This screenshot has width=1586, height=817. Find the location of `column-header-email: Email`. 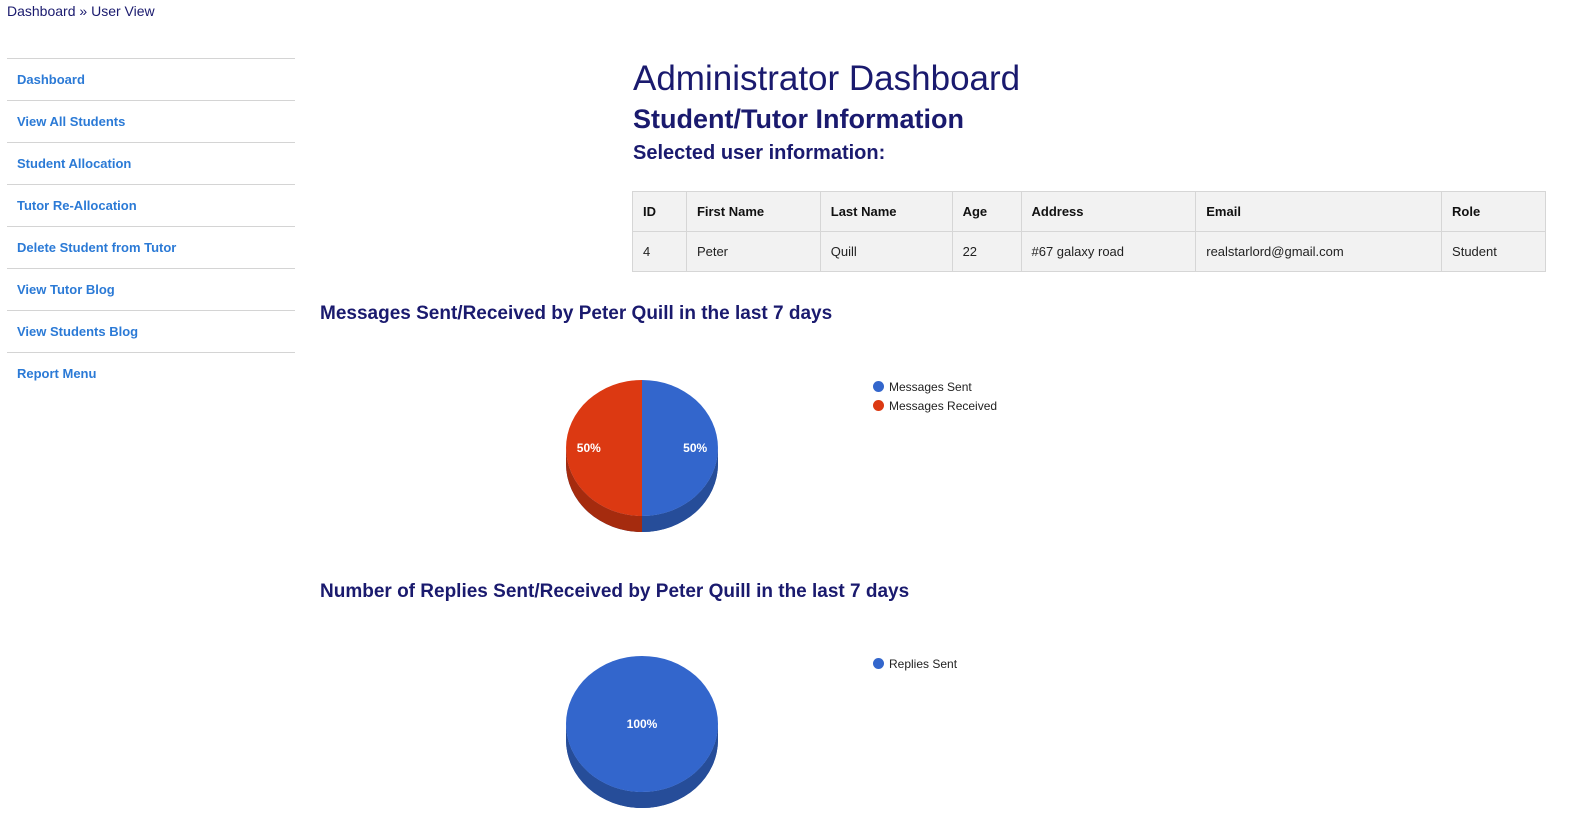

column-header-email: Email is located at coordinates (1319, 211).